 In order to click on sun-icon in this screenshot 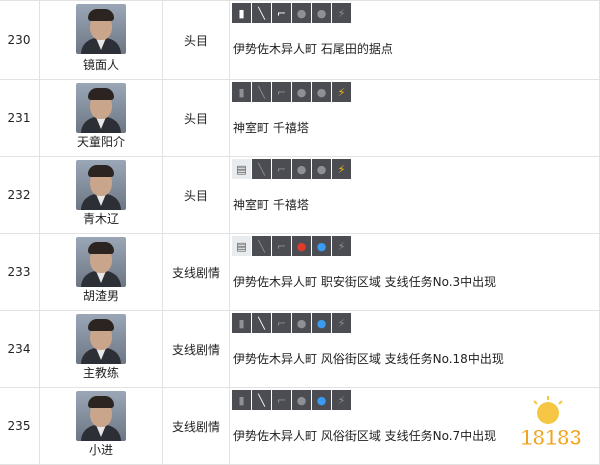, I will do `click(548, 413)`.